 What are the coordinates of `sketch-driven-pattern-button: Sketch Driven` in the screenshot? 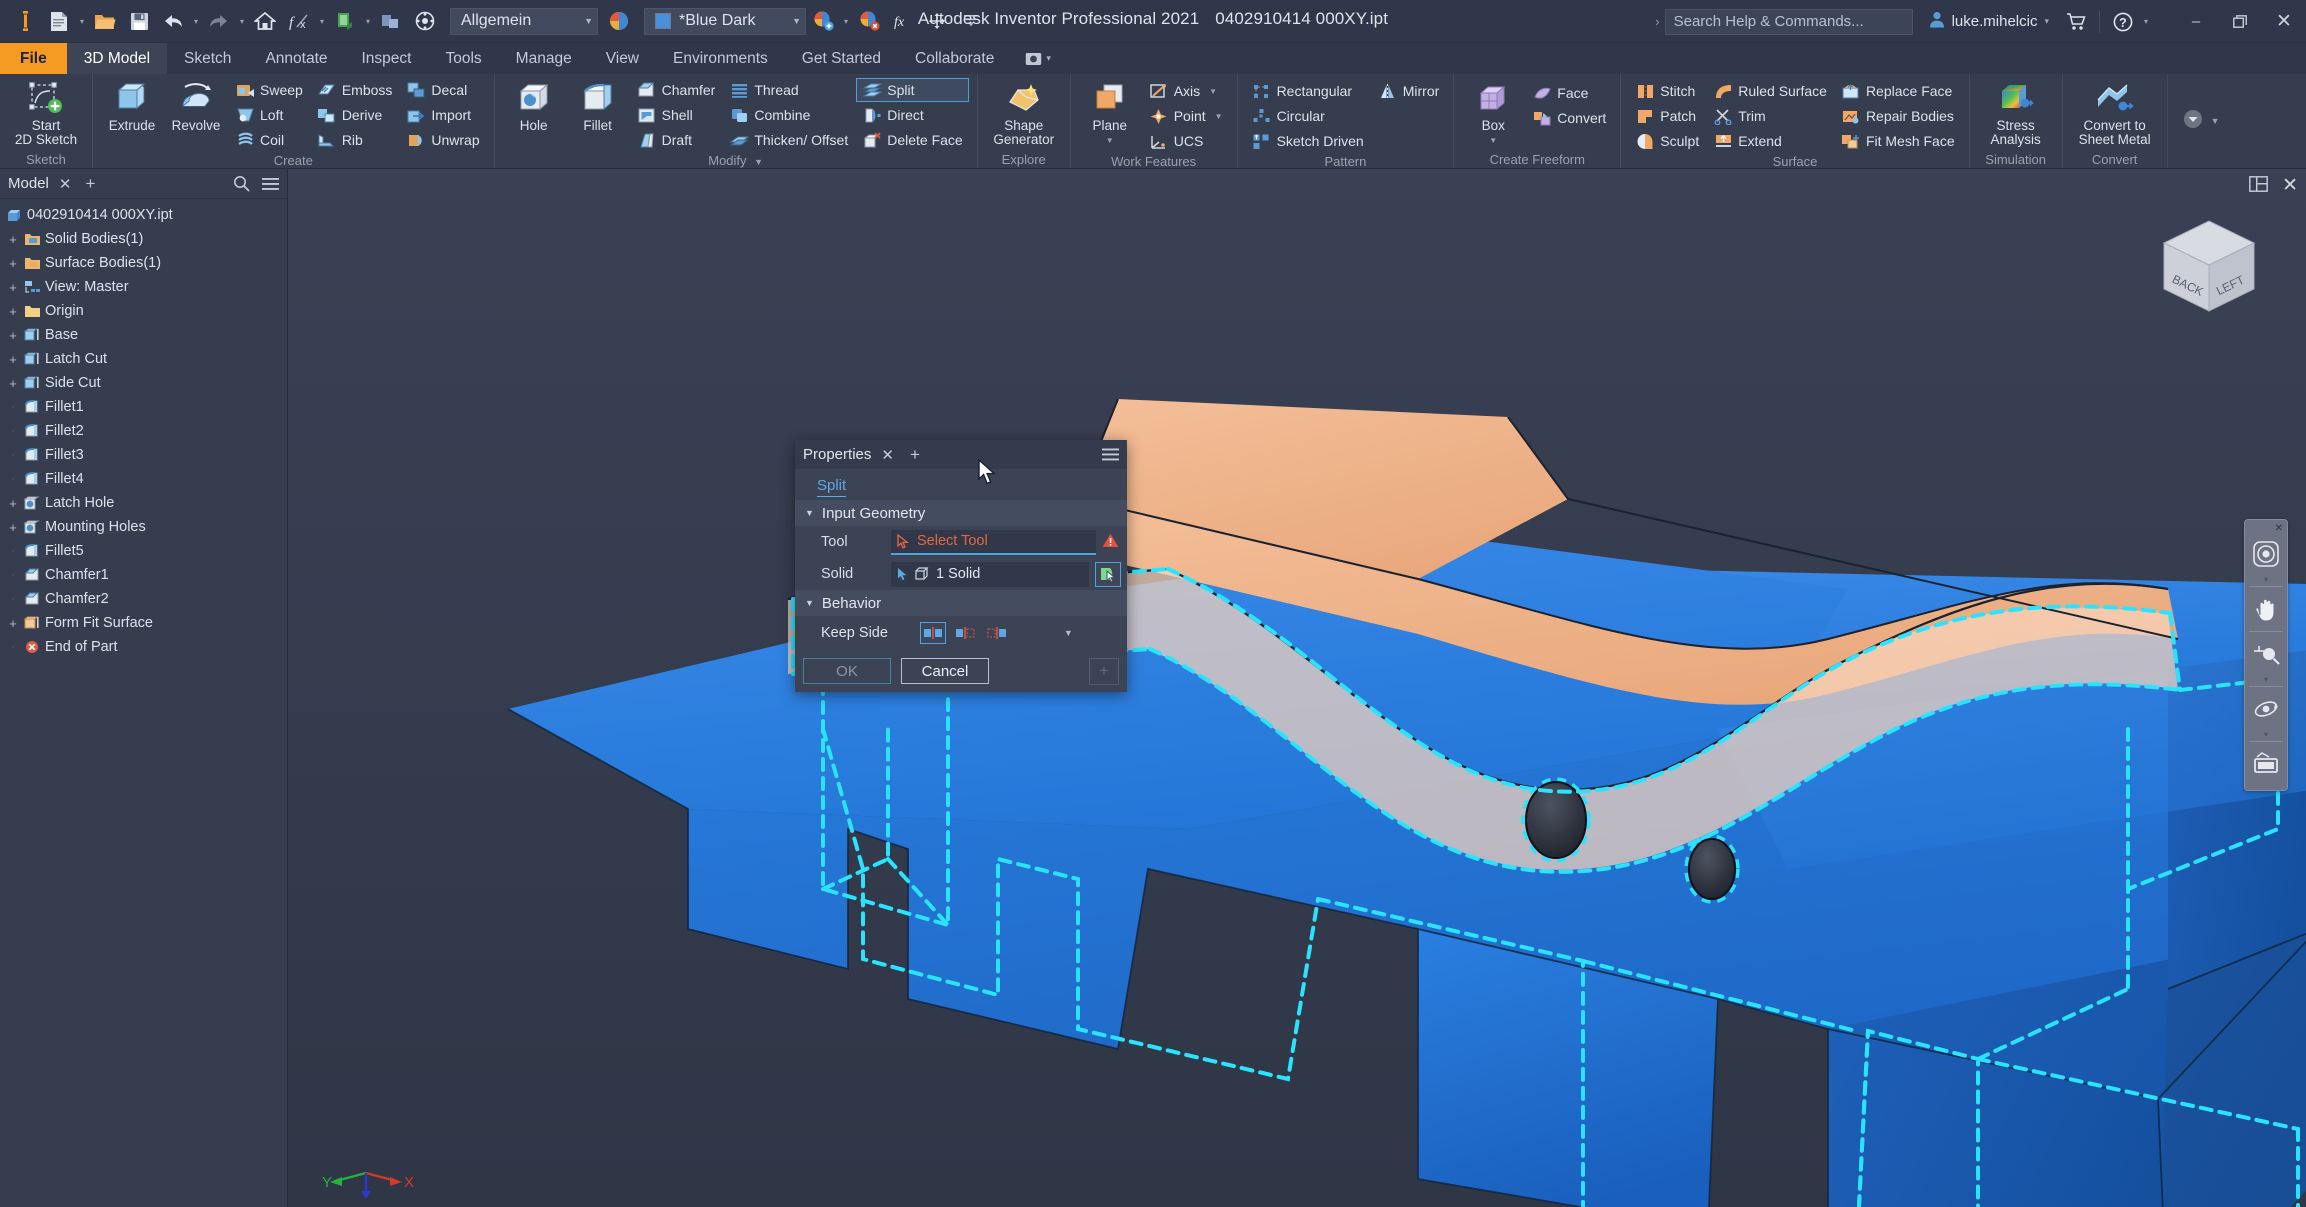 It's located at (1308, 141).